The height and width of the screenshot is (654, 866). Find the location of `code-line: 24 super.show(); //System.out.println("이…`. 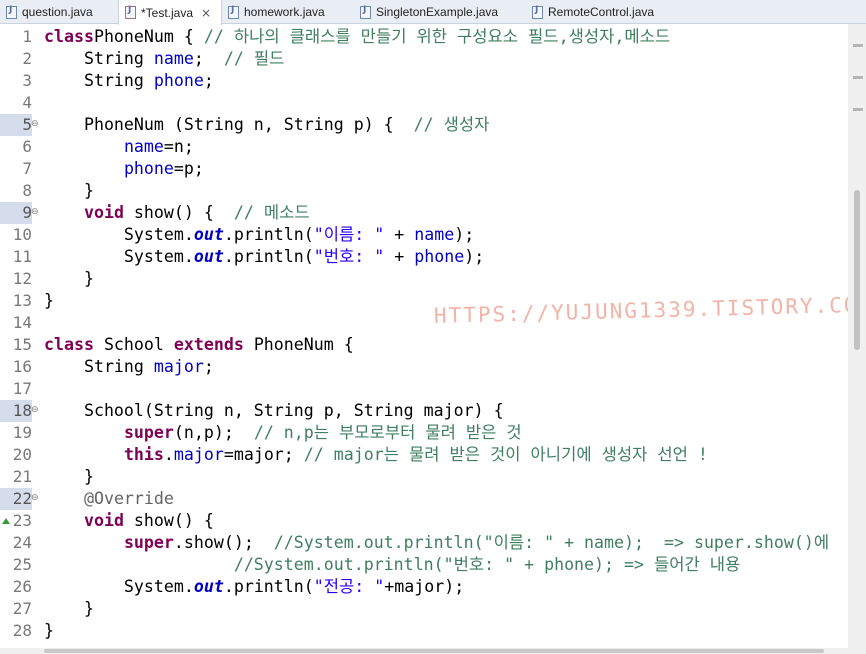

code-line: 24 super.show(); //System.out.println("이… is located at coordinates (424, 543).